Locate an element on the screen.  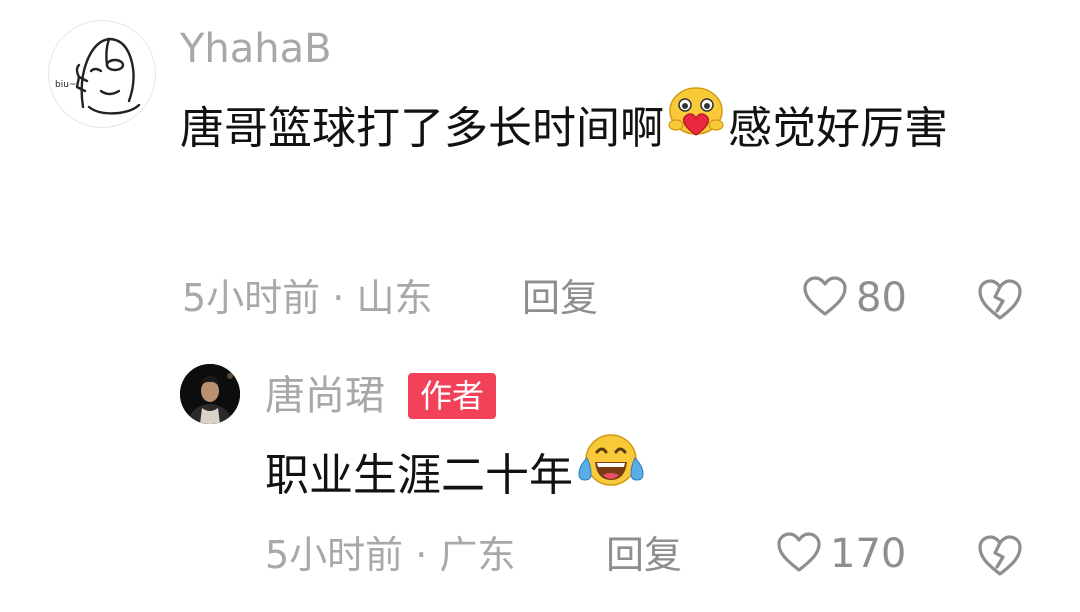
reply-time: 5小时前 is located at coordinates (334, 555).